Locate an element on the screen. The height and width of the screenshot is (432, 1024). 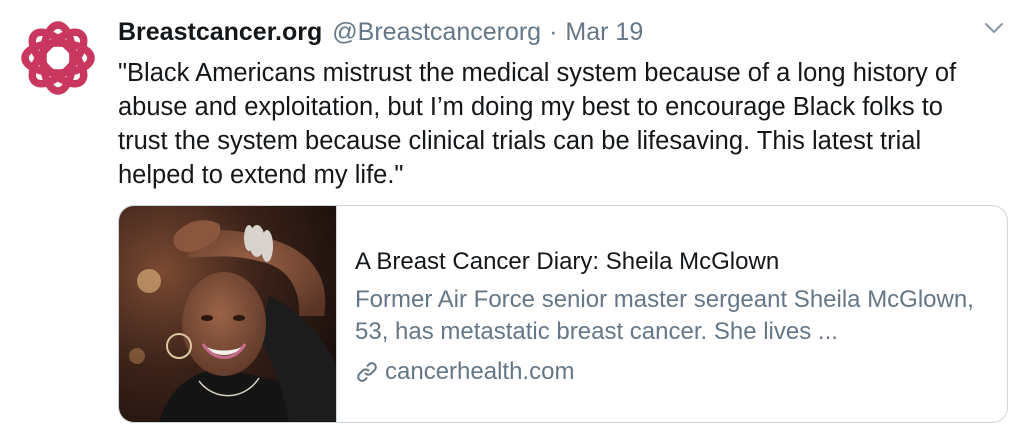
link-icon is located at coordinates (367, 372).